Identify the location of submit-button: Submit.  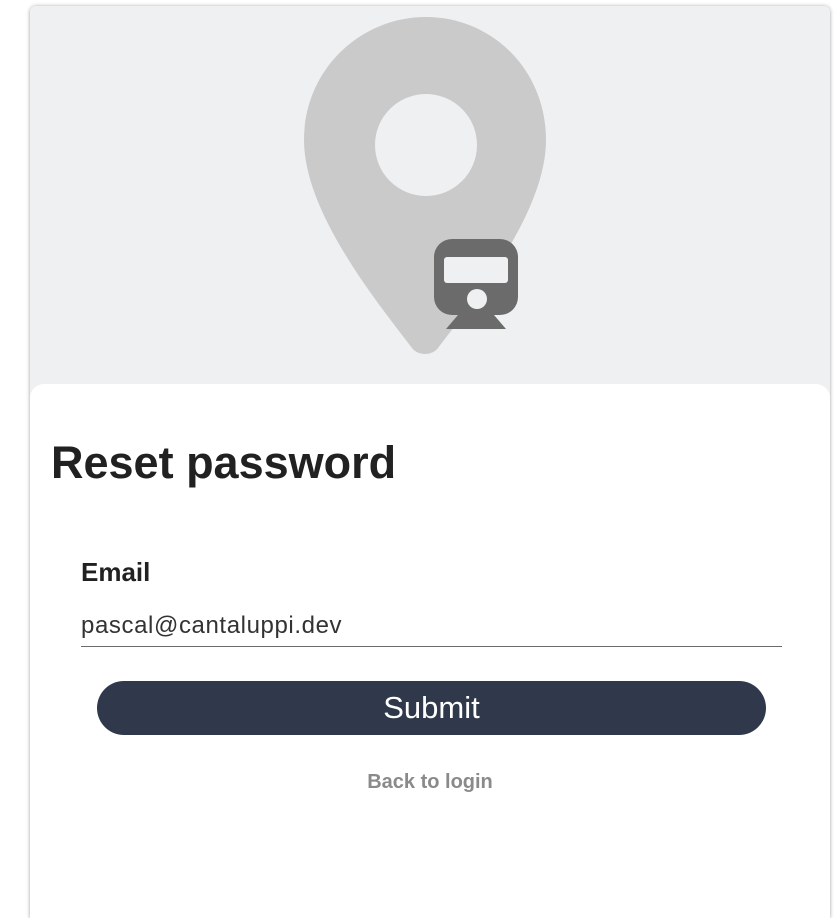
(431, 708).